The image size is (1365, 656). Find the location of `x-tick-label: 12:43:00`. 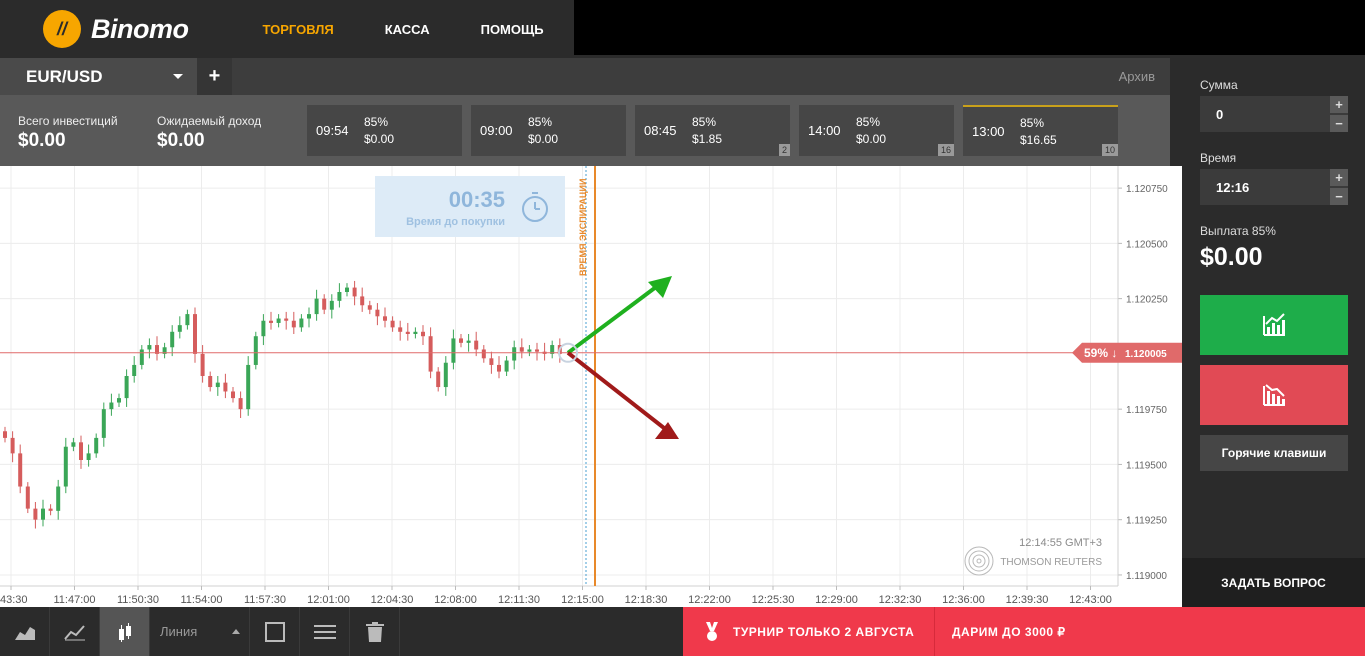

x-tick-label: 12:43:00 is located at coordinates (1090, 600).